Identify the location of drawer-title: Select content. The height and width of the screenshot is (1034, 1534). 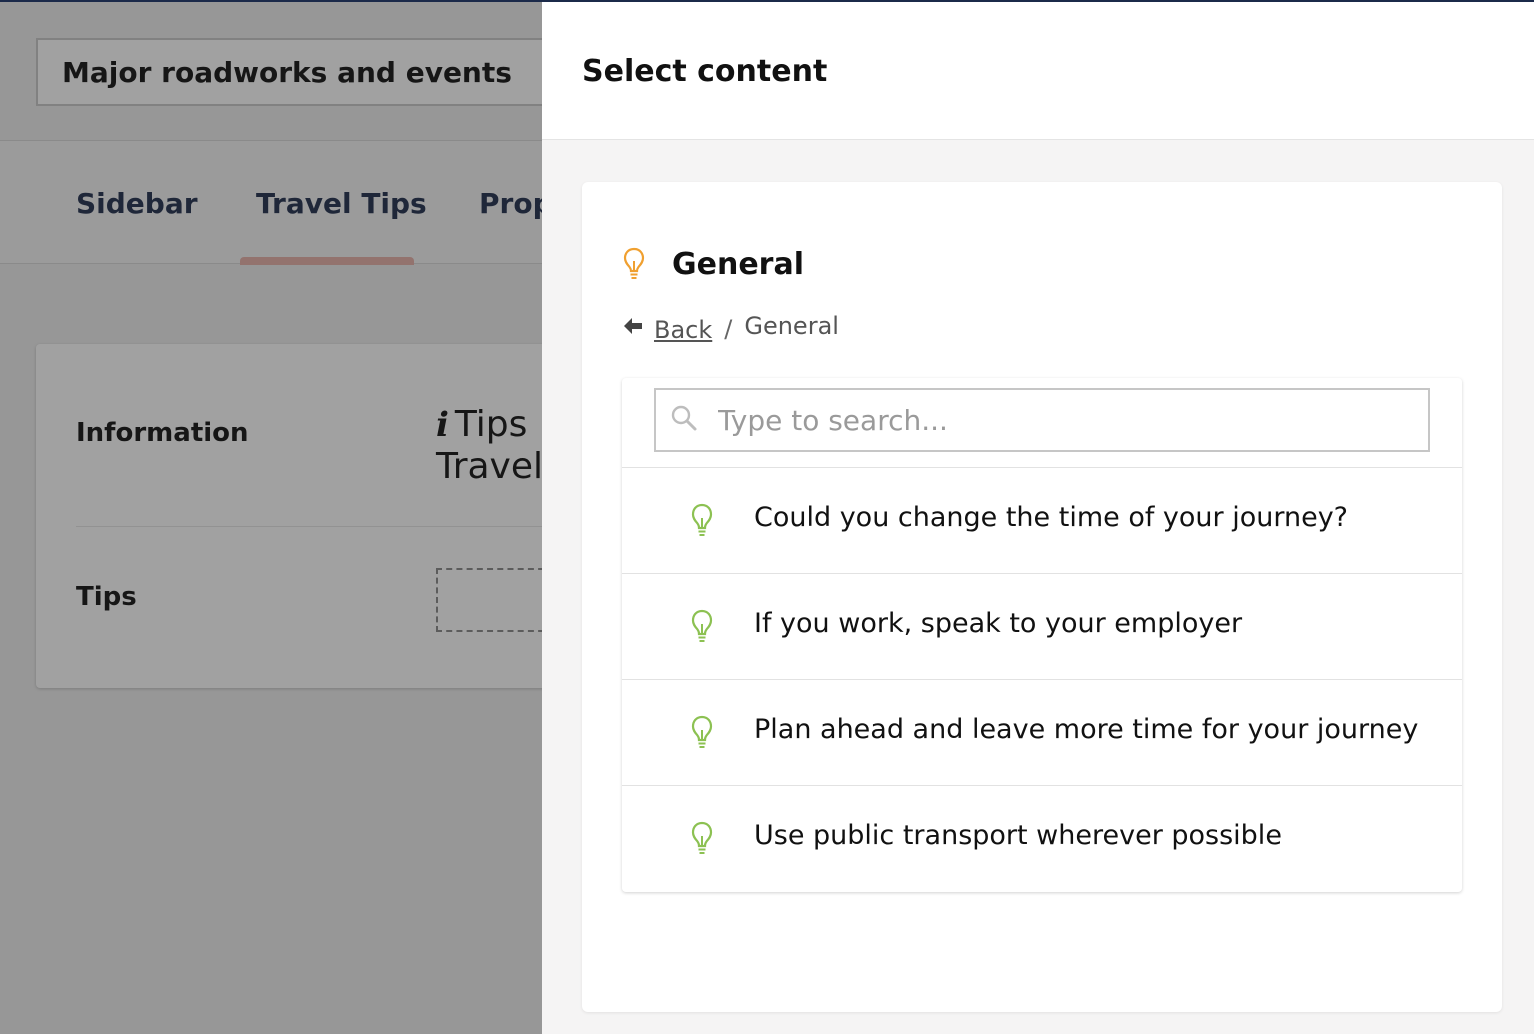
(705, 71).